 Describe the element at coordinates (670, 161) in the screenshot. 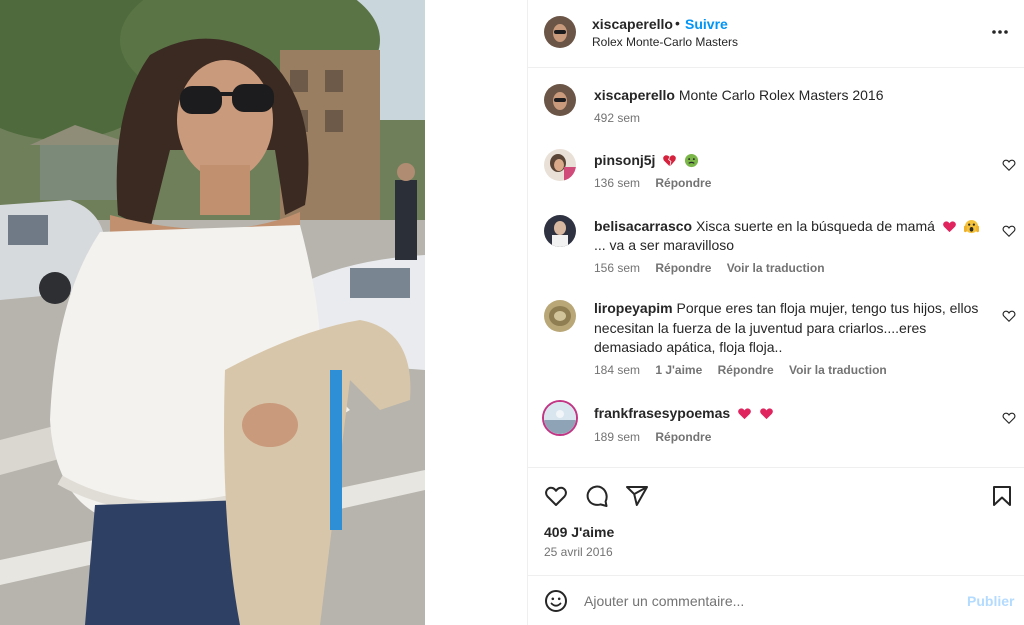

I see `broken-heart-icon` at that location.